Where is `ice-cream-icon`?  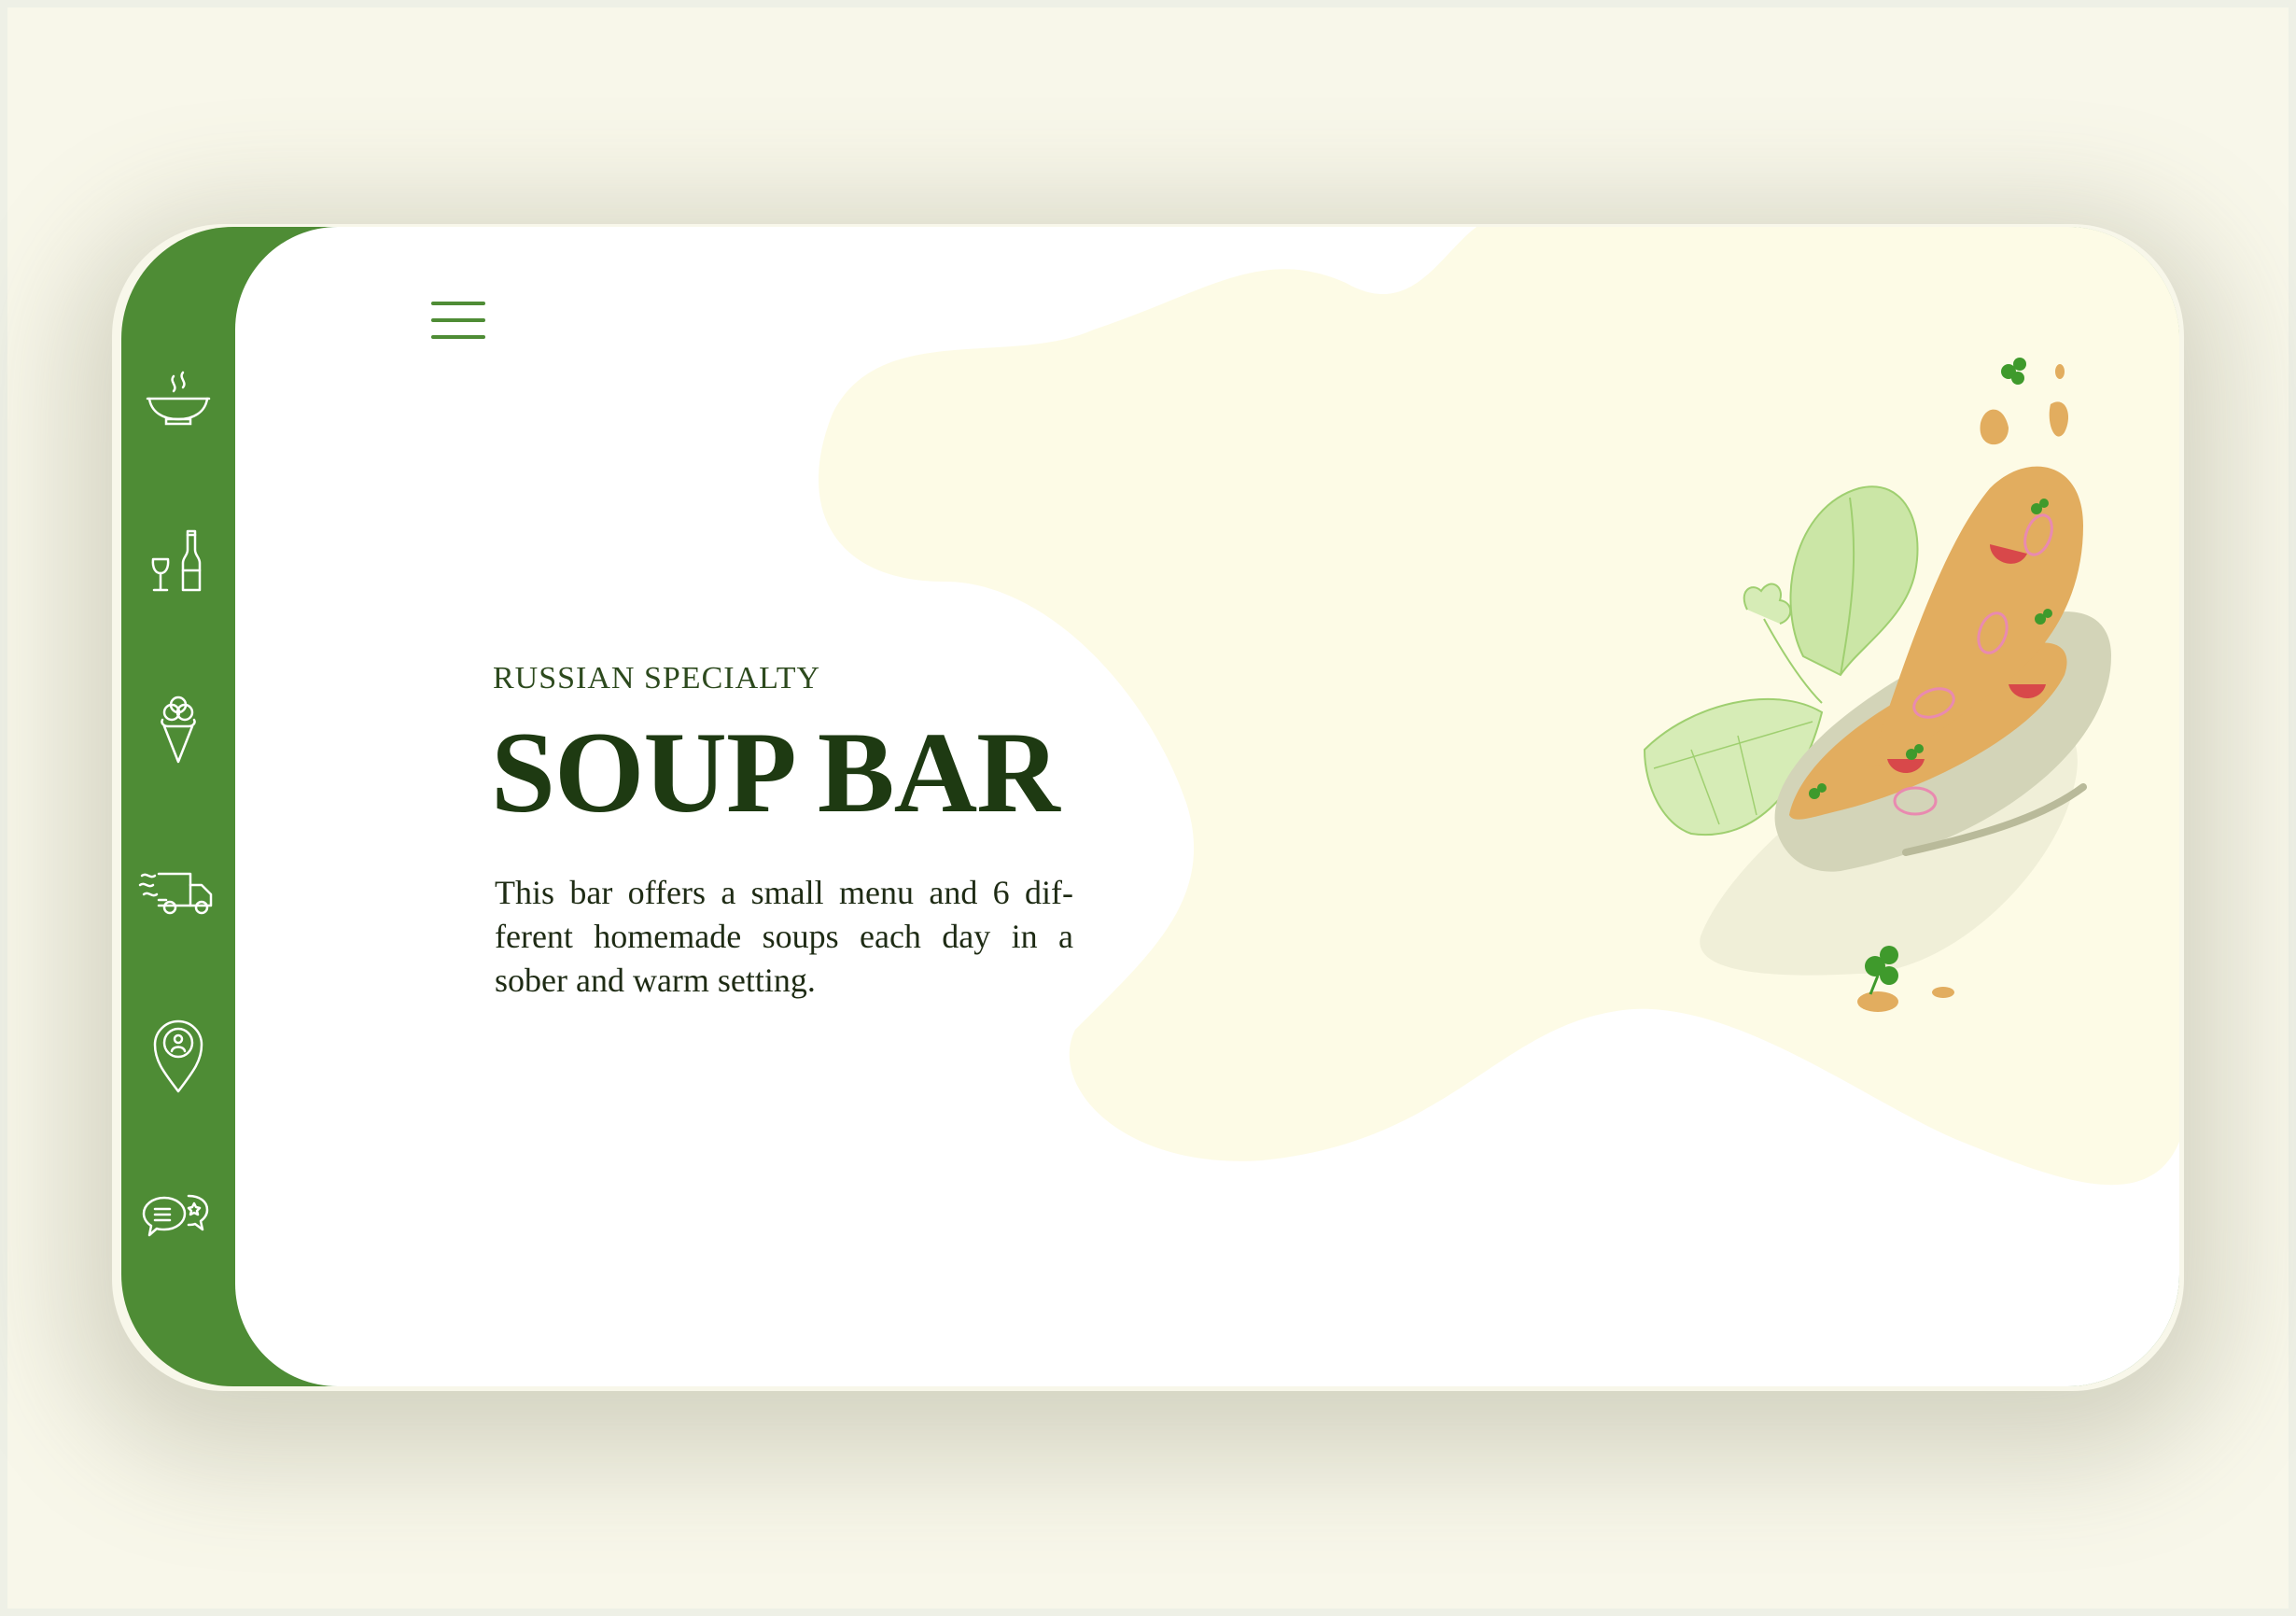 ice-cream-icon is located at coordinates (178, 726).